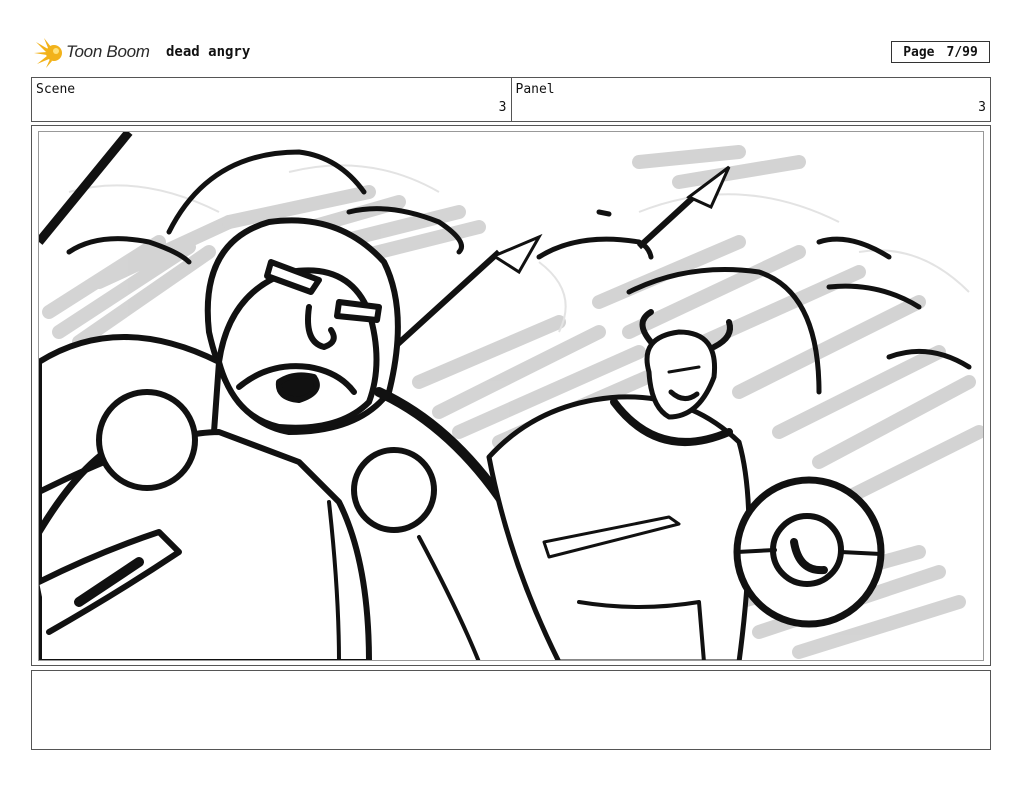 The width and height of the screenshot is (1024, 791). What do you see at coordinates (502, 107) in the screenshot?
I see `scene-number: 3` at bounding box center [502, 107].